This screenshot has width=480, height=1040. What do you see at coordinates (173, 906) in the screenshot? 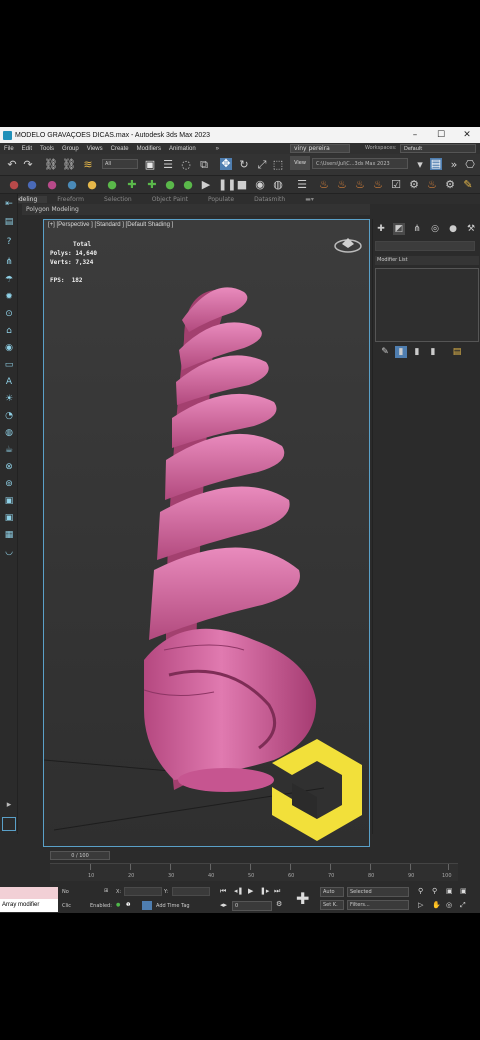
I see `add-time-tag: Add Time Tag` at bounding box center [173, 906].